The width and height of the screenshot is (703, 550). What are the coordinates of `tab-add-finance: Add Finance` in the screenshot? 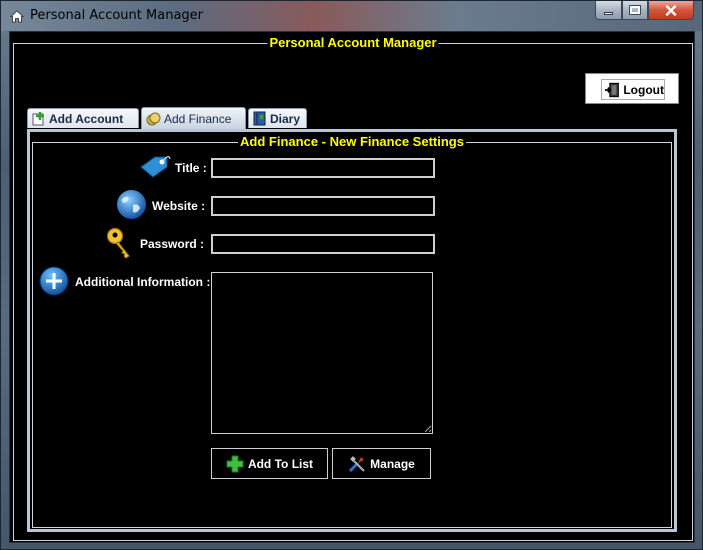 It's located at (193, 118).